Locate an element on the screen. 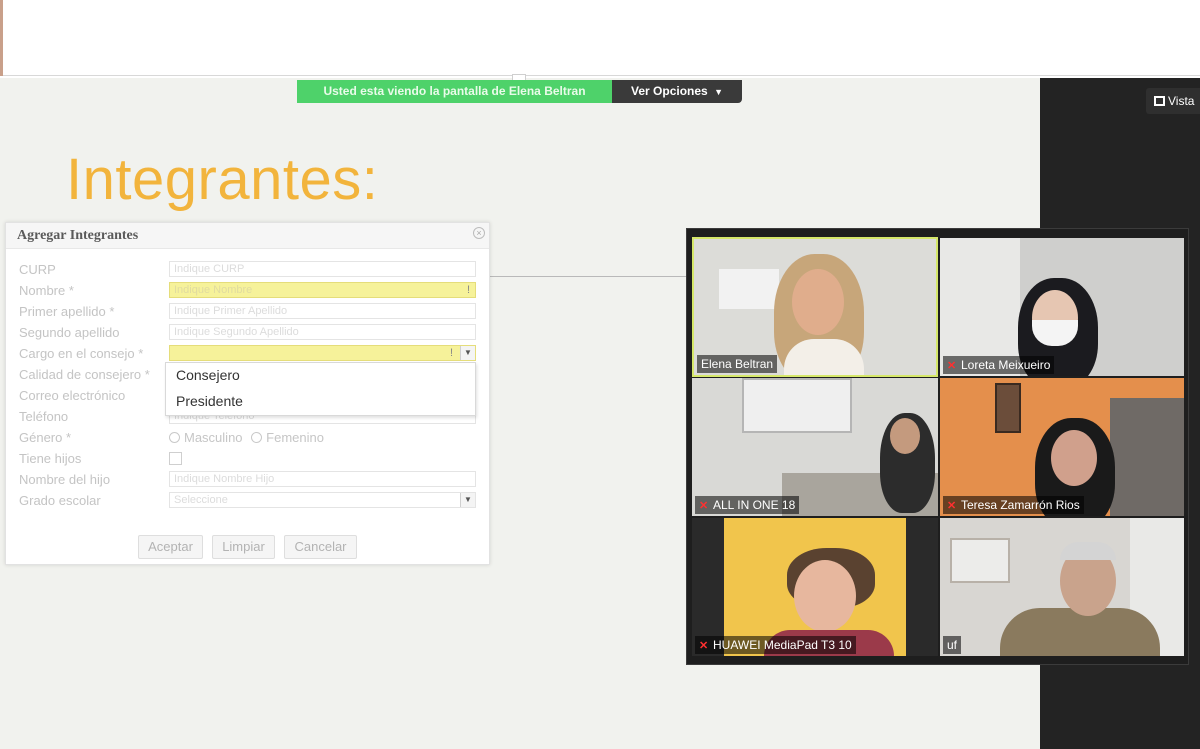  dropdown-option-consejero: Consejero is located at coordinates (208, 375).